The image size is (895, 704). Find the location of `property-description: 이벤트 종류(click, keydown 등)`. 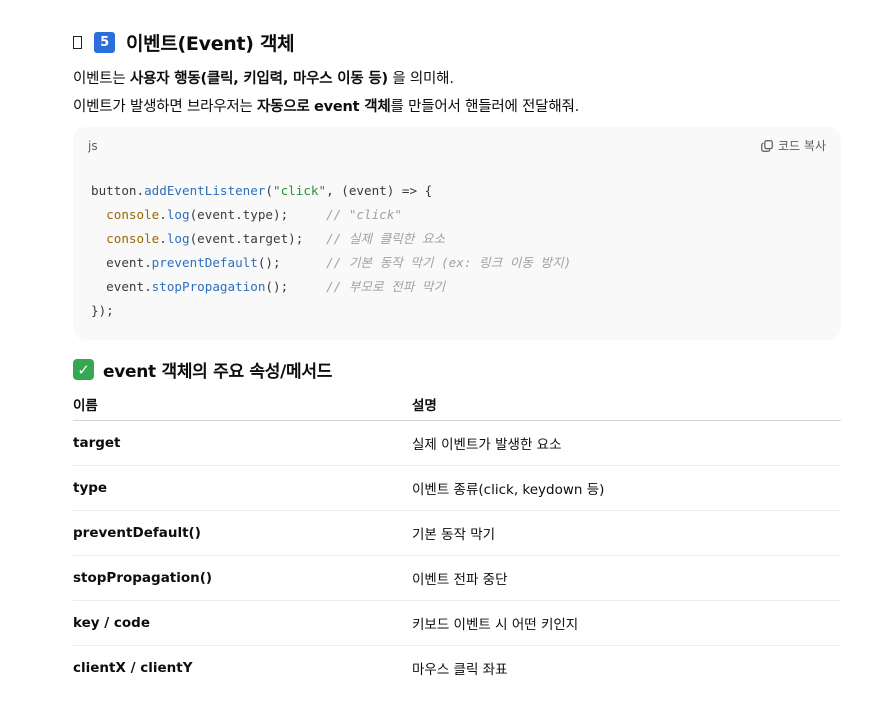

property-description: 이벤트 종류(click, keydown 등) is located at coordinates (626, 488).